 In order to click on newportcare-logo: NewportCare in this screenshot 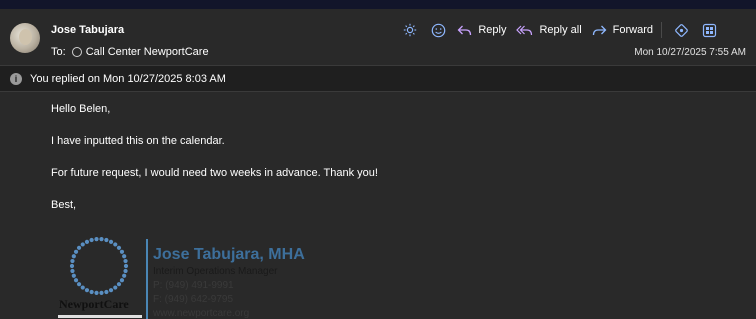, I will do `click(100, 277)`.